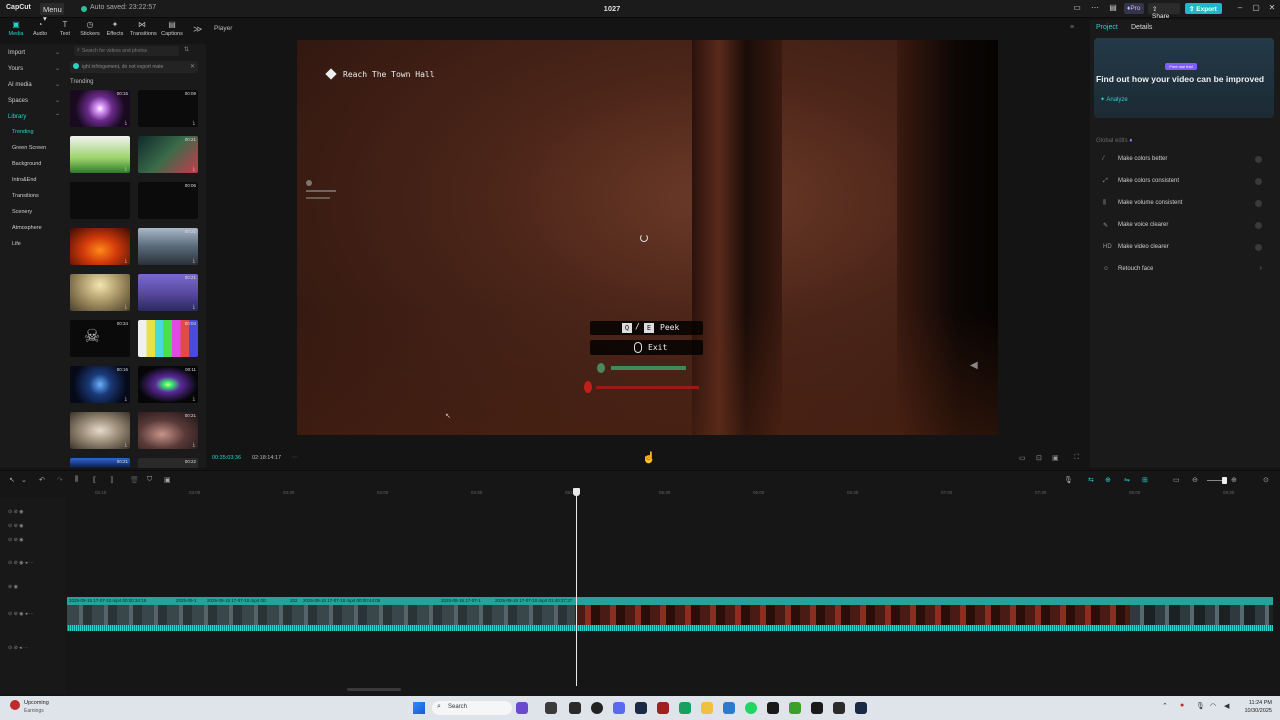 The height and width of the screenshot is (720, 1280). What do you see at coordinates (34, 69) in the screenshot?
I see `nav-yours: Yours ⌄` at bounding box center [34, 69].